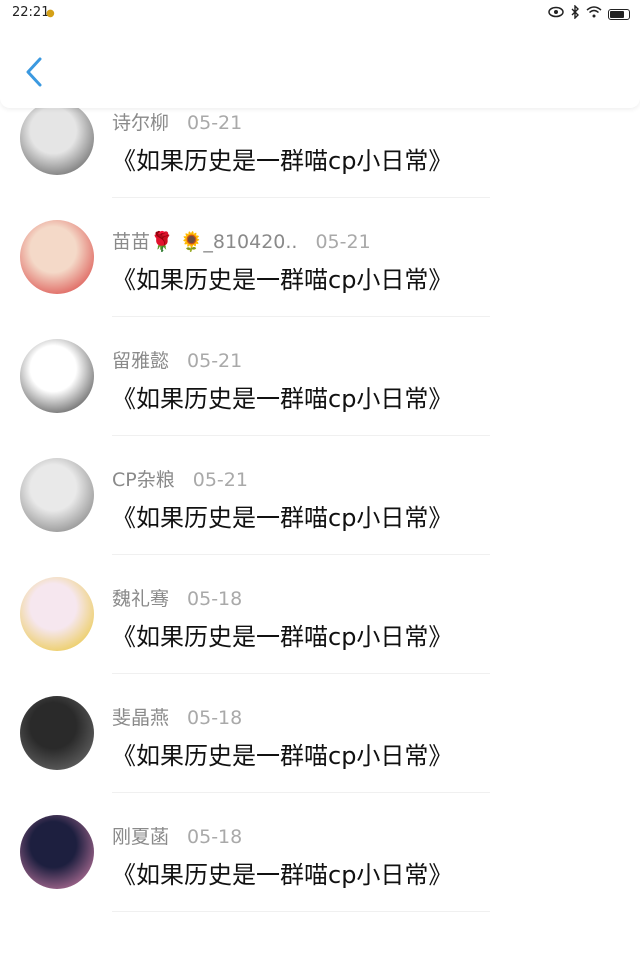  I want to click on username: 魏礼骞, so click(140, 599).